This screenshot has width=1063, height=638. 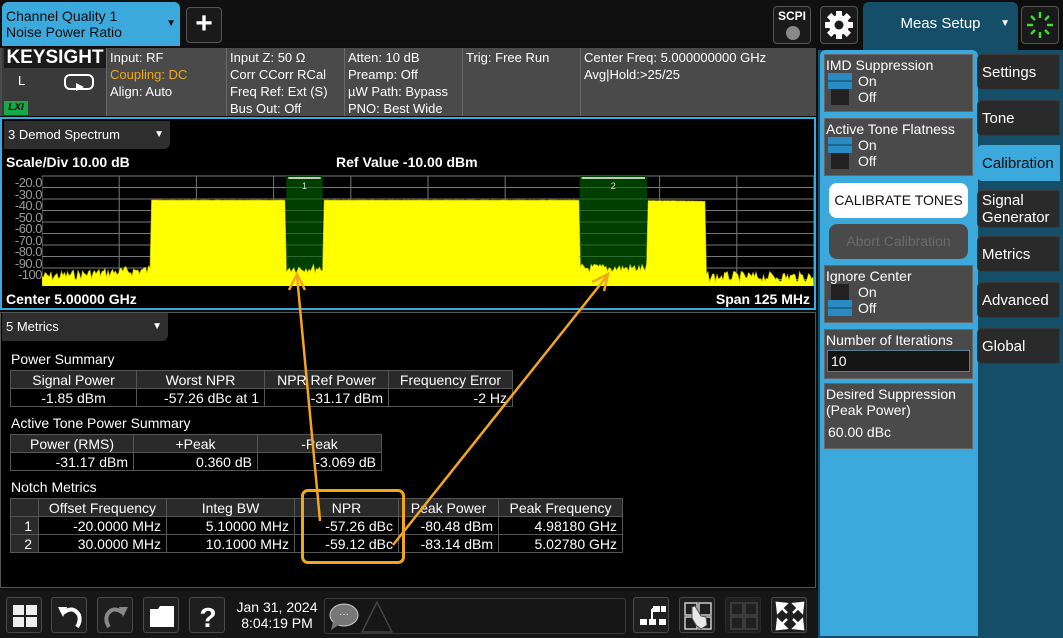 What do you see at coordinates (789, 615) in the screenshot?
I see `fullscreen-button` at bounding box center [789, 615].